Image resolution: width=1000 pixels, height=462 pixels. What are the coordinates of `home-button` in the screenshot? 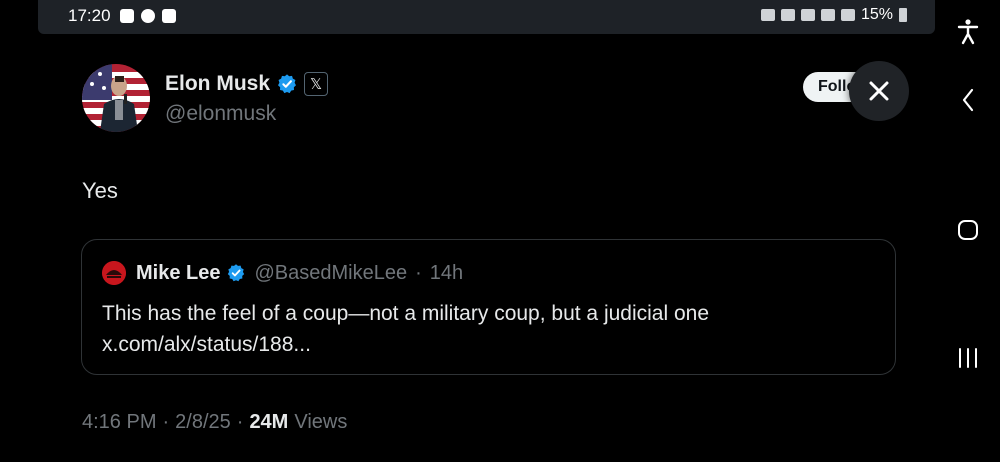 It's located at (967, 230).